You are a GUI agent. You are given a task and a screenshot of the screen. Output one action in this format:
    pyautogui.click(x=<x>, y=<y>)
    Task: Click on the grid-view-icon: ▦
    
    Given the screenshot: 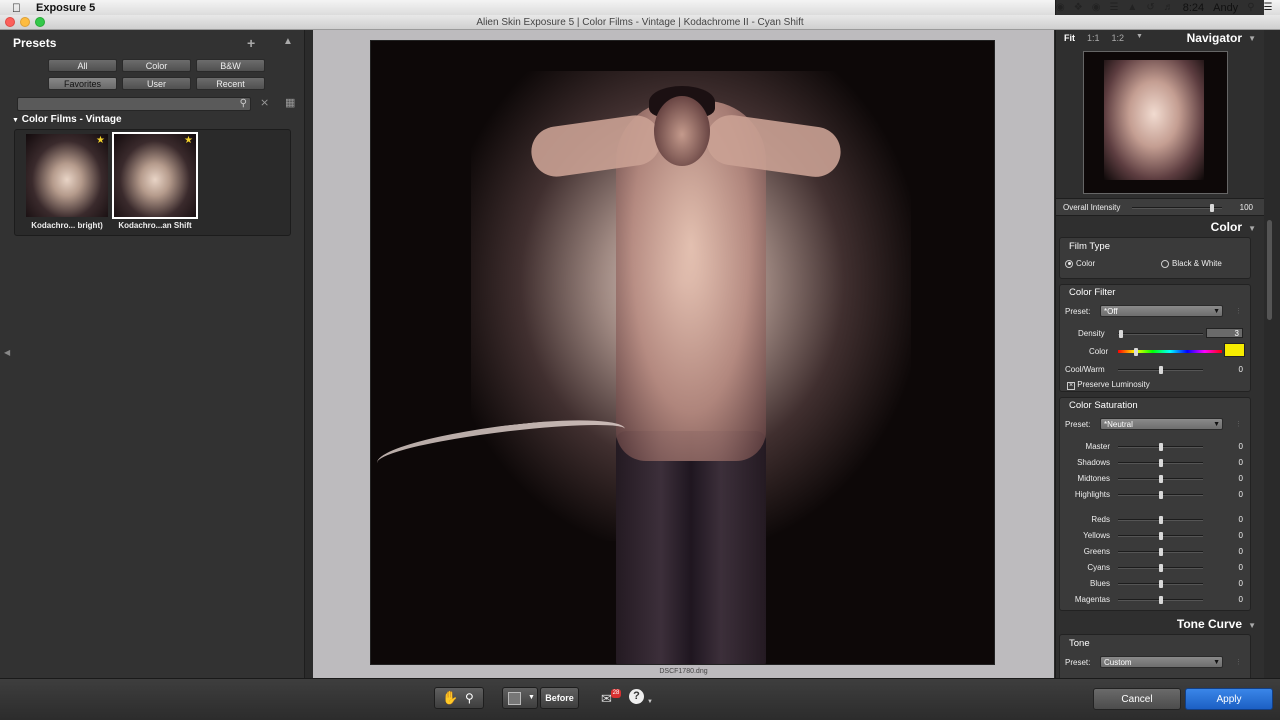 What is the action you would take?
    pyautogui.click(x=290, y=102)
    